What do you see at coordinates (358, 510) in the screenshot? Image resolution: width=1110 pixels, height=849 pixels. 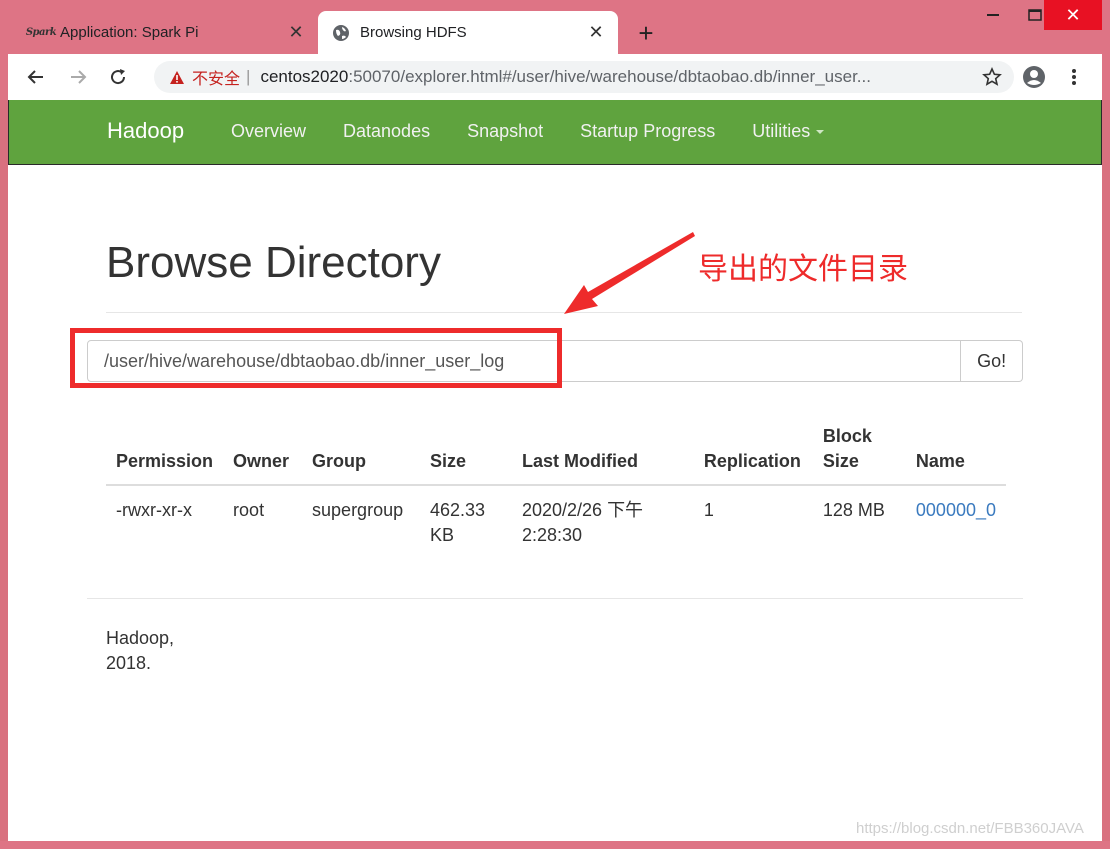 I see `cell-group: supergroup` at bounding box center [358, 510].